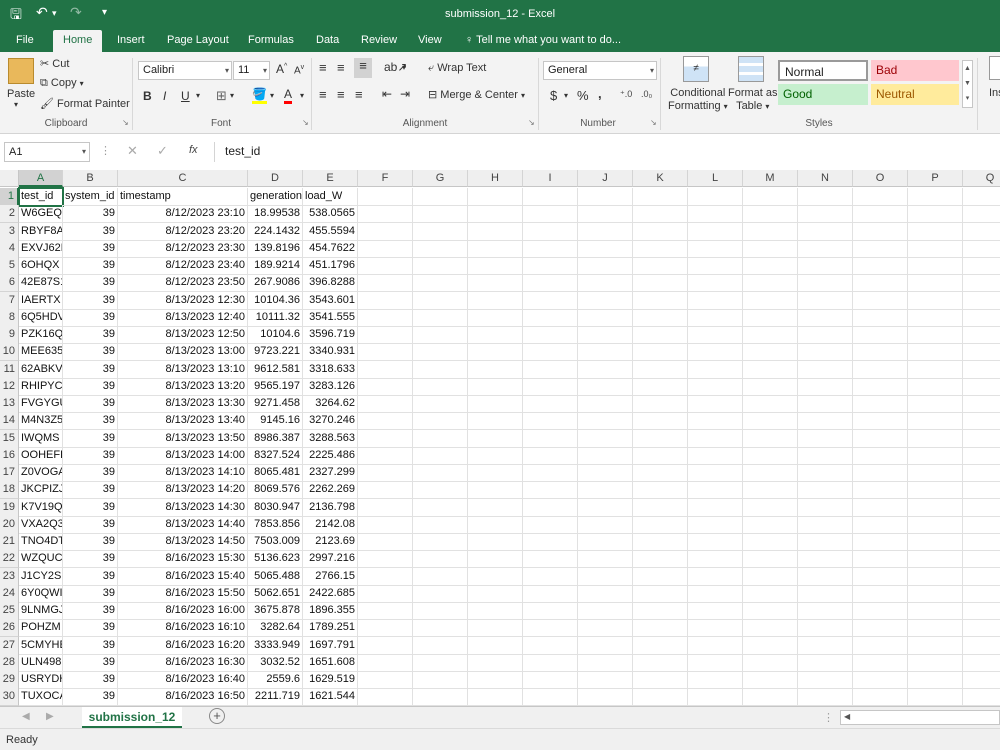 The width and height of the screenshot is (1000, 750). Describe the element at coordinates (16, 104) in the screenshot. I see `paste-dropdown-icon: ▾` at that location.